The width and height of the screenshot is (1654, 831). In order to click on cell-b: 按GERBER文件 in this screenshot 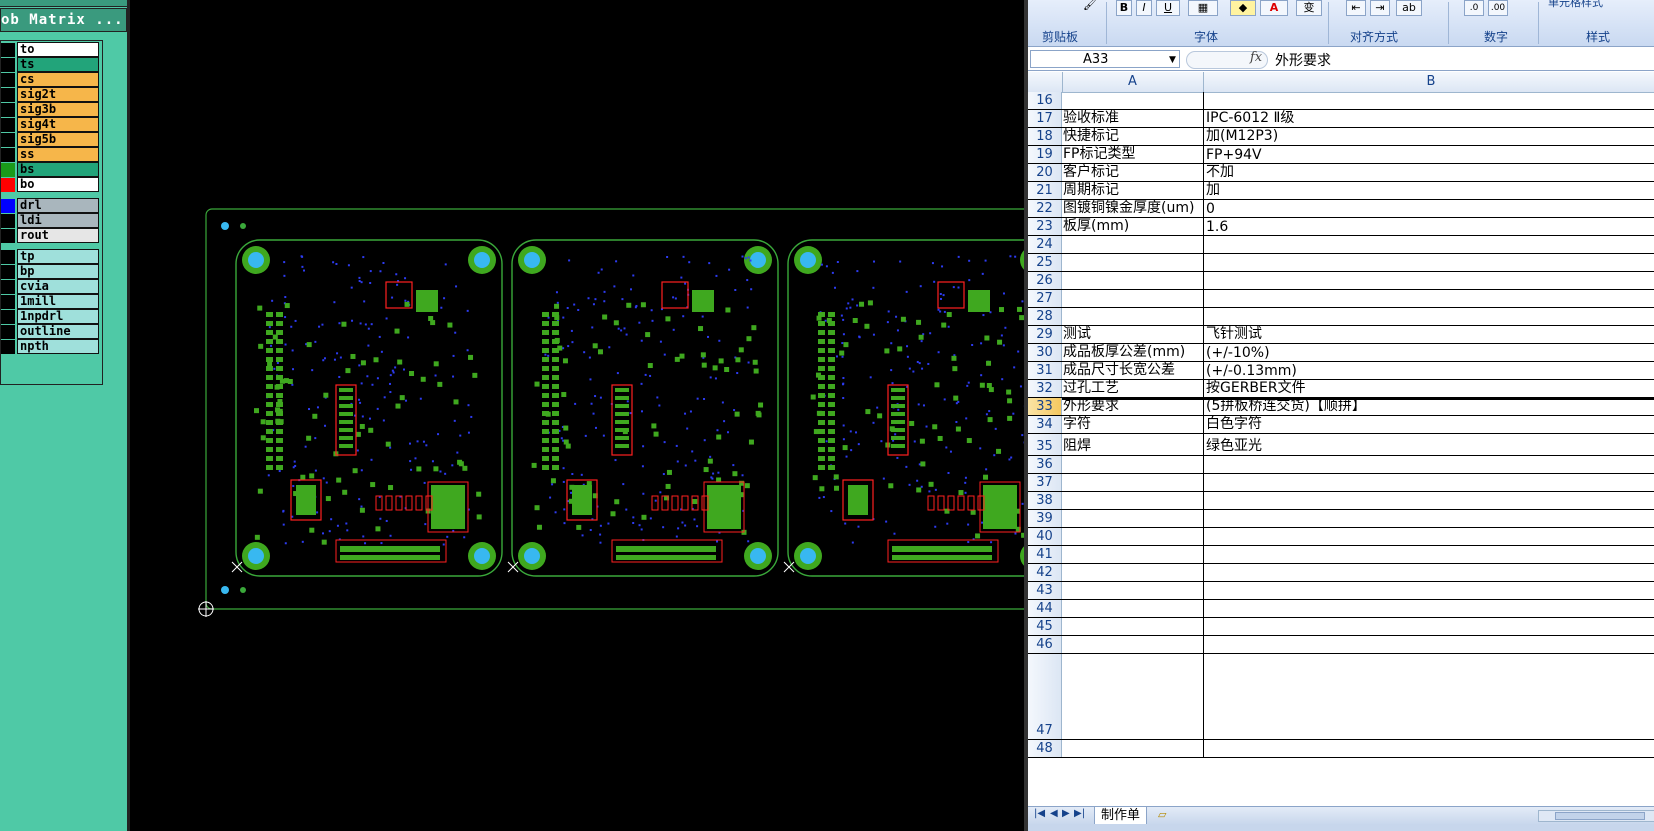, I will do `click(1429, 388)`.